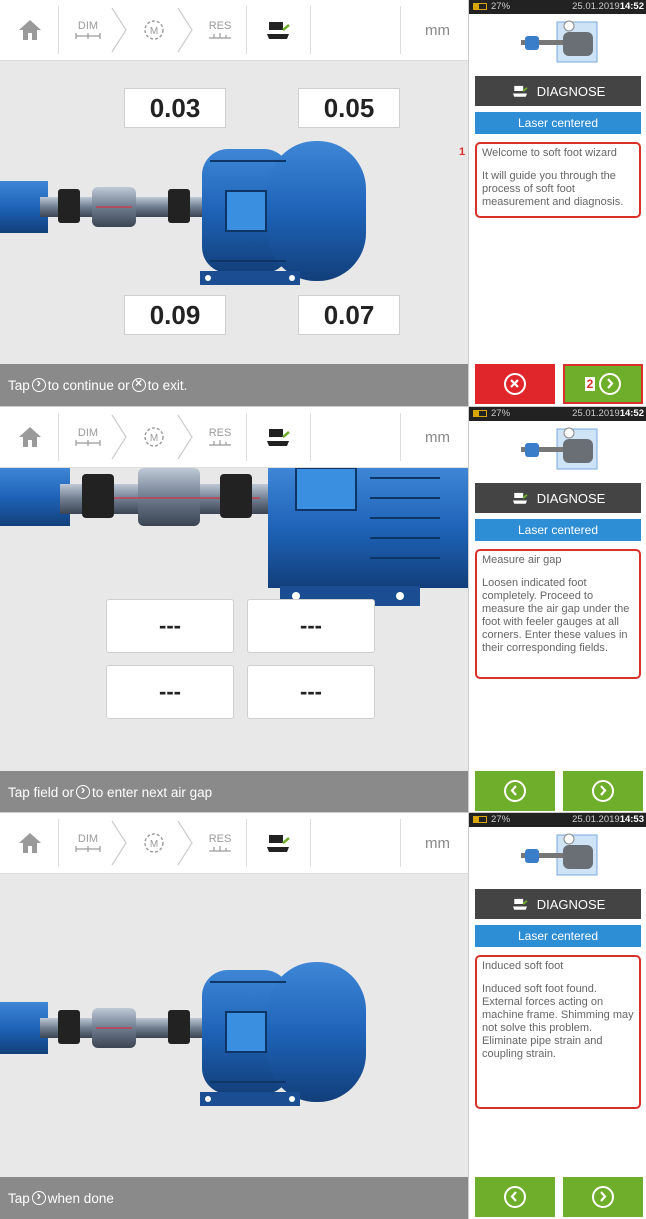 The image size is (646, 1219). What do you see at coordinates (88, 385) in the screenshot?
I see `status-text: to continue or` at bounding box center [88, 385].